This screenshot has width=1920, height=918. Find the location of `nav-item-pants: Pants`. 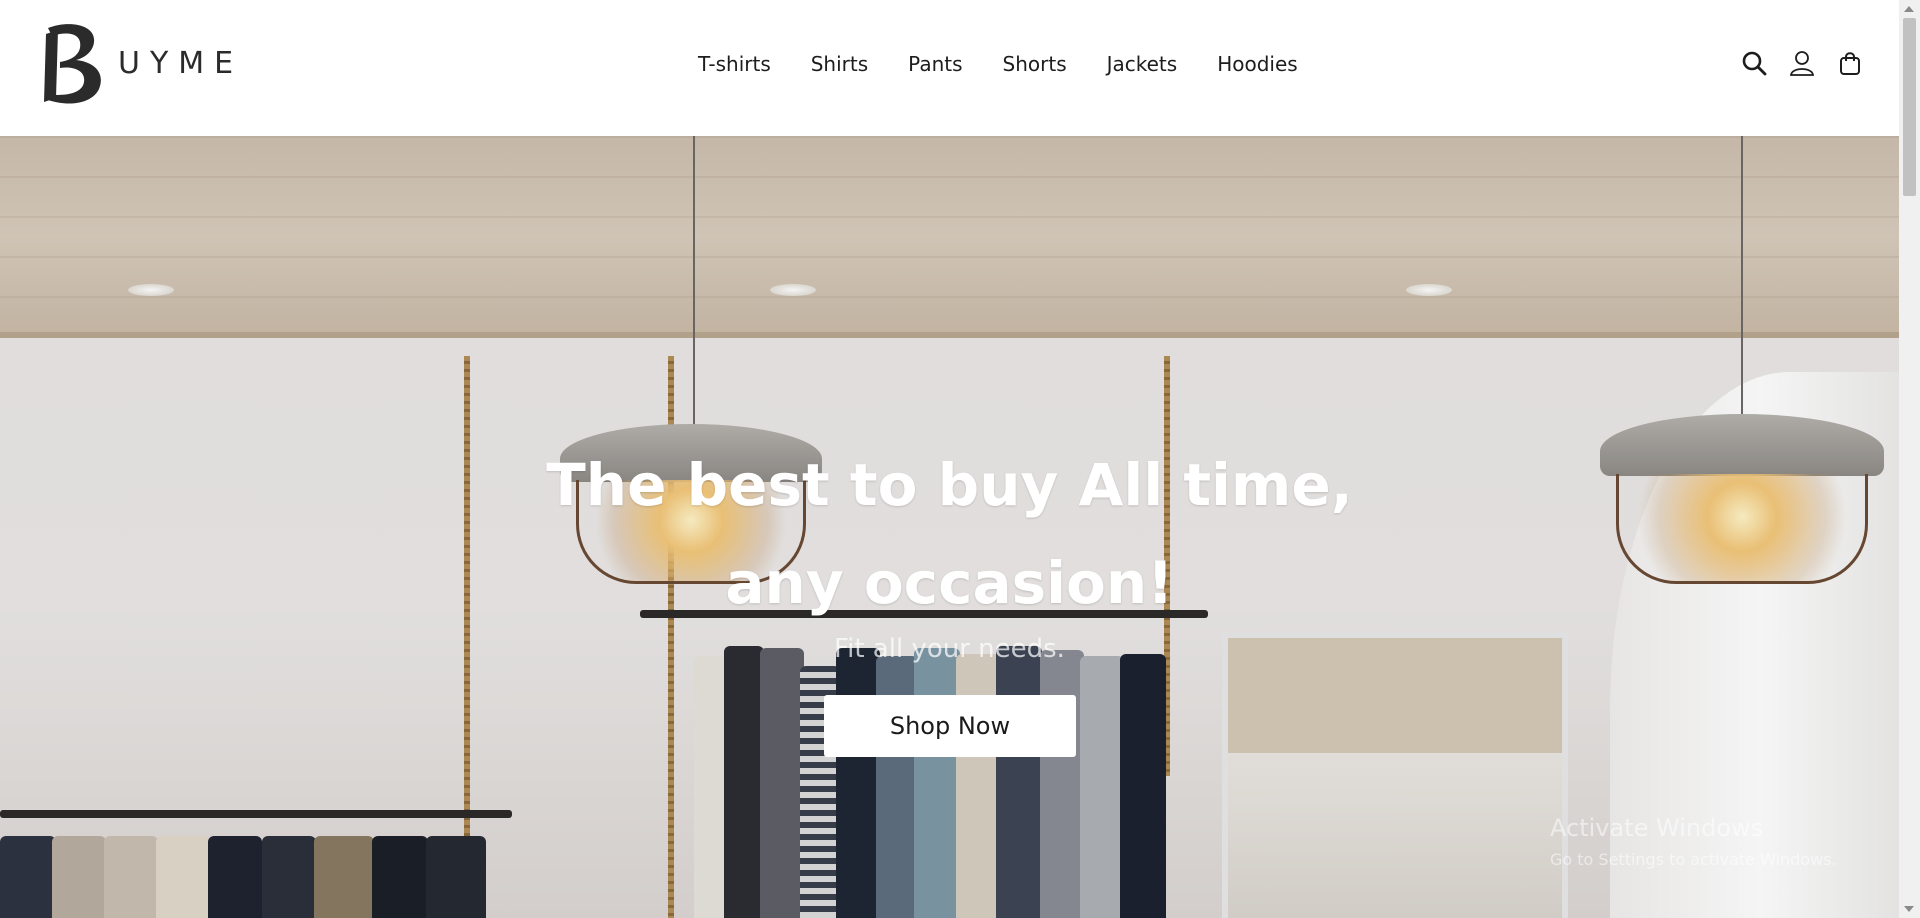

nav-item-pants: Pants is located at coordinates (935, 64).